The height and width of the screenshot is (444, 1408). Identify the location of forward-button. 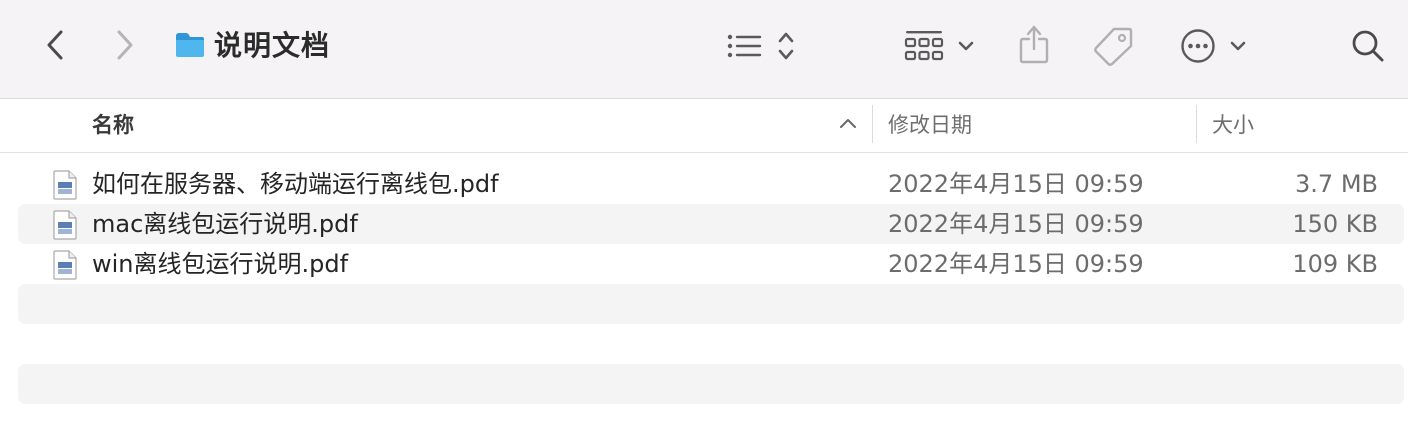
(125, 45).